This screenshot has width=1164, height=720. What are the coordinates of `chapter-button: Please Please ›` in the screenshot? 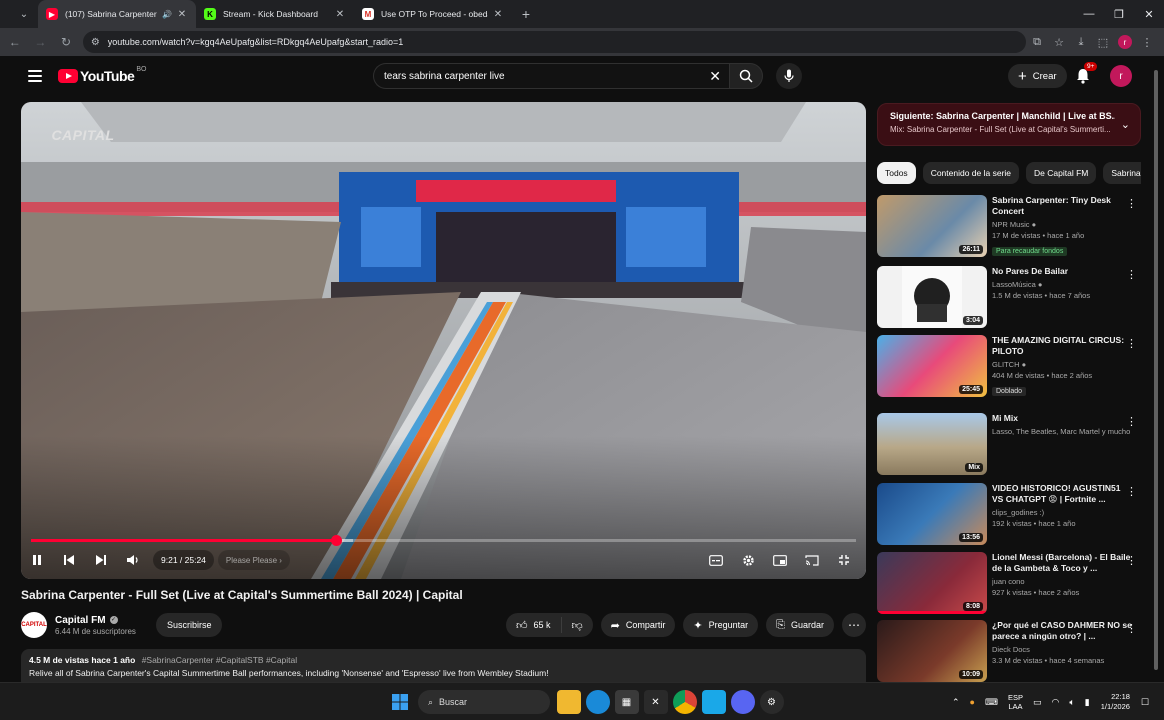 It's located at (253, 560).